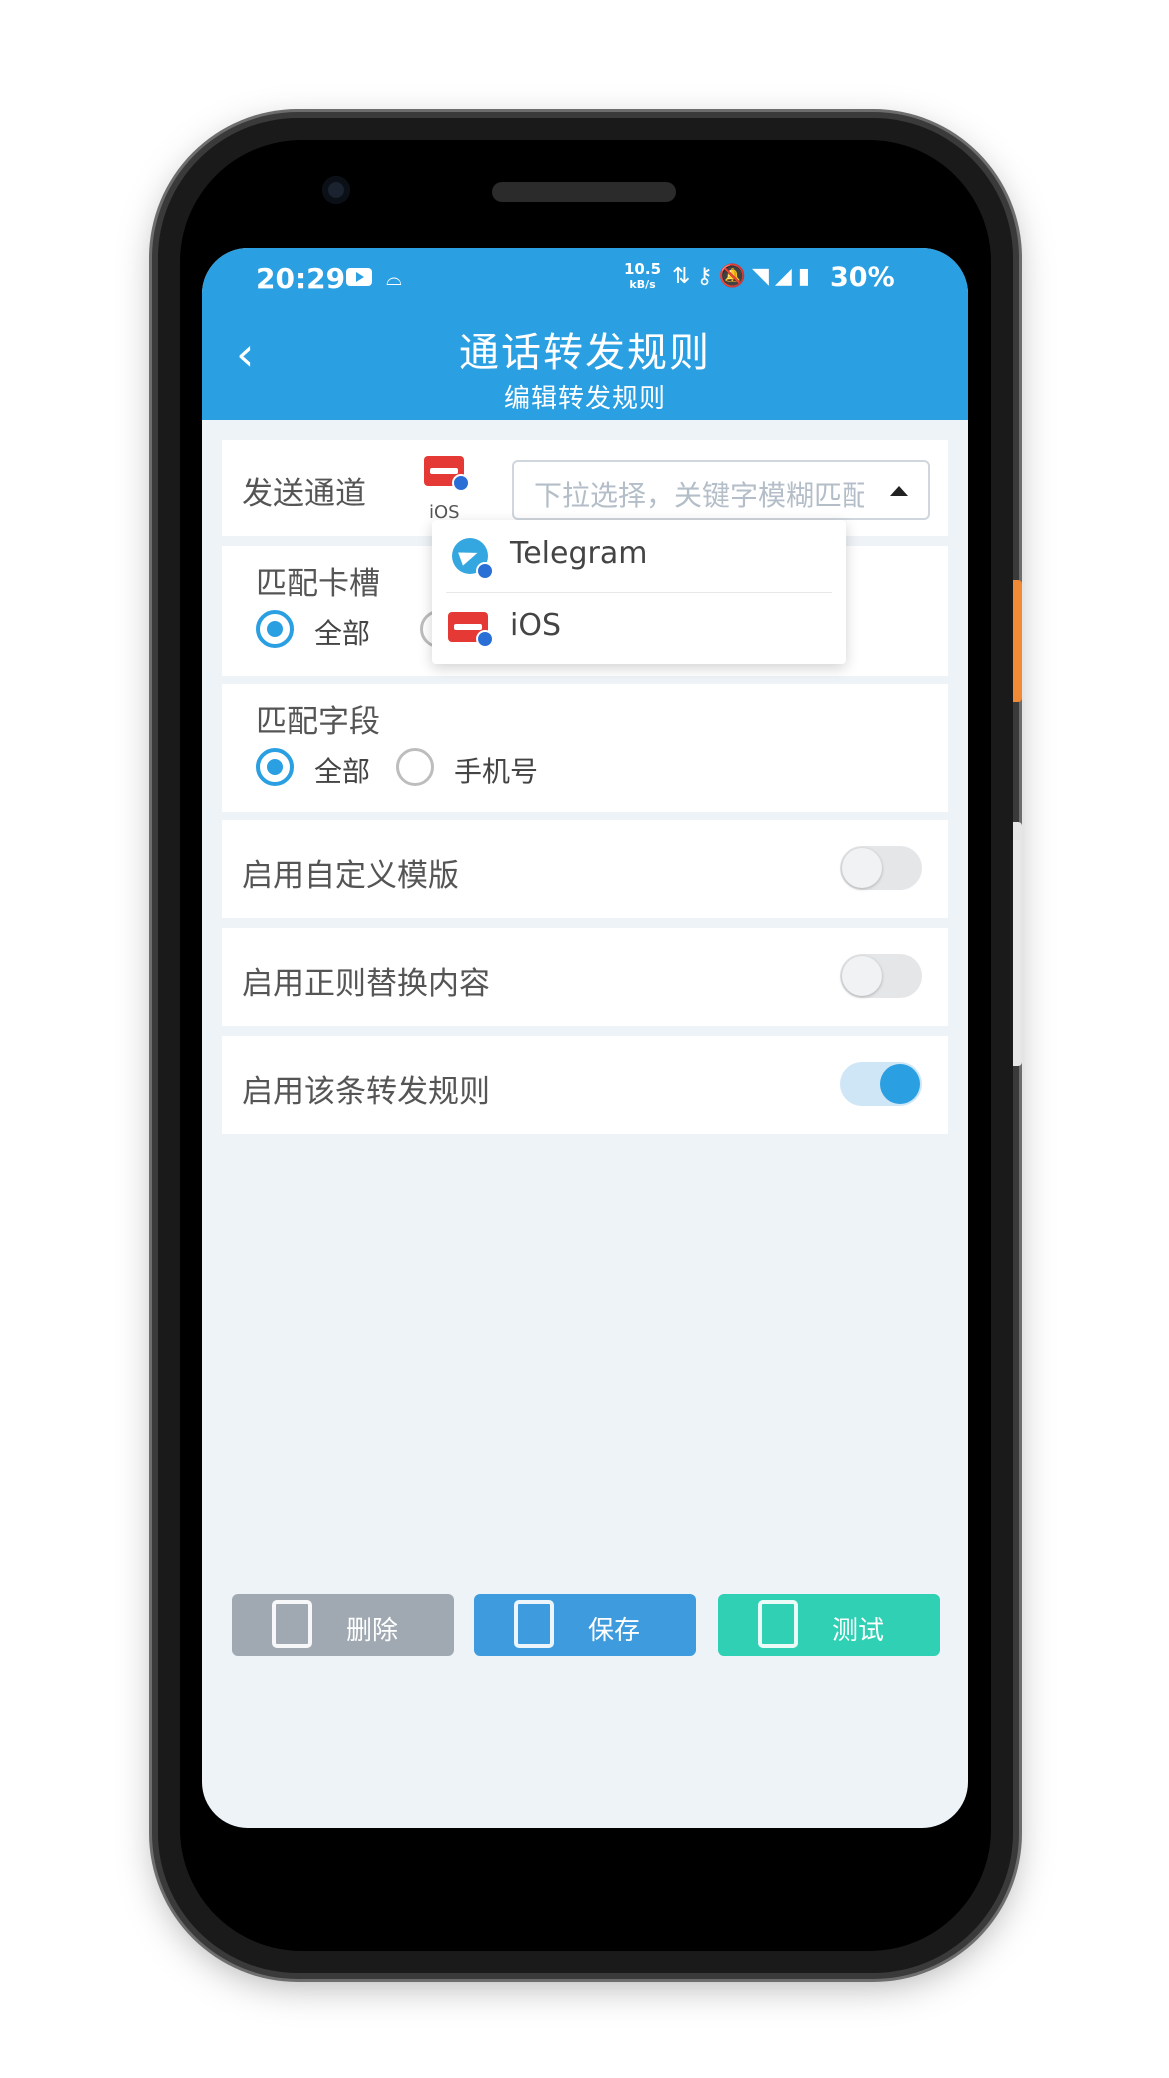 This screenshot has width=1169, height=2078. I want to click on network-speed-unit: kB/s, so click(642, 284).